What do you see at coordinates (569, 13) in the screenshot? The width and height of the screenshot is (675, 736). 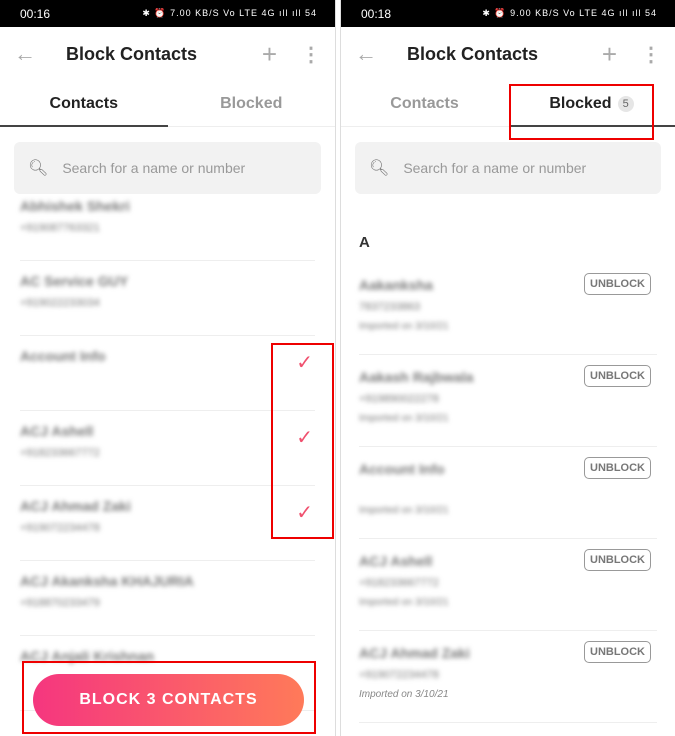 I see `status-icons: ✱ ⏰ 9.00 KB/S Vo LTE 4G ıll ıll 54` at bounding box center [569, 13].